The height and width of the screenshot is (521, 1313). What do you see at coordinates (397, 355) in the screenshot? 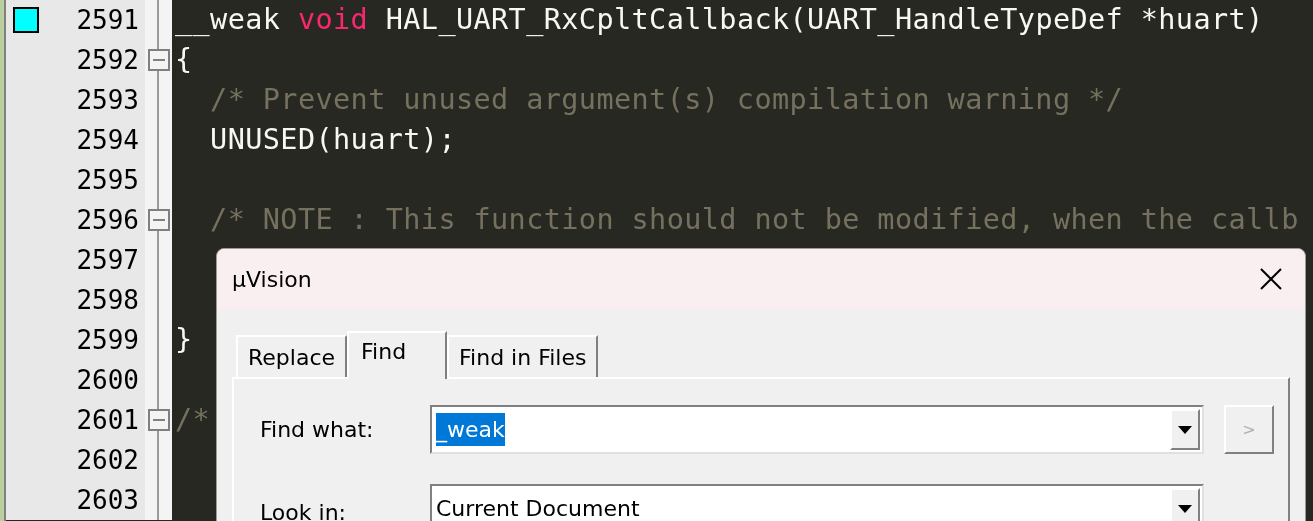
I see `tab: Find` at bounding box center [397, 355].